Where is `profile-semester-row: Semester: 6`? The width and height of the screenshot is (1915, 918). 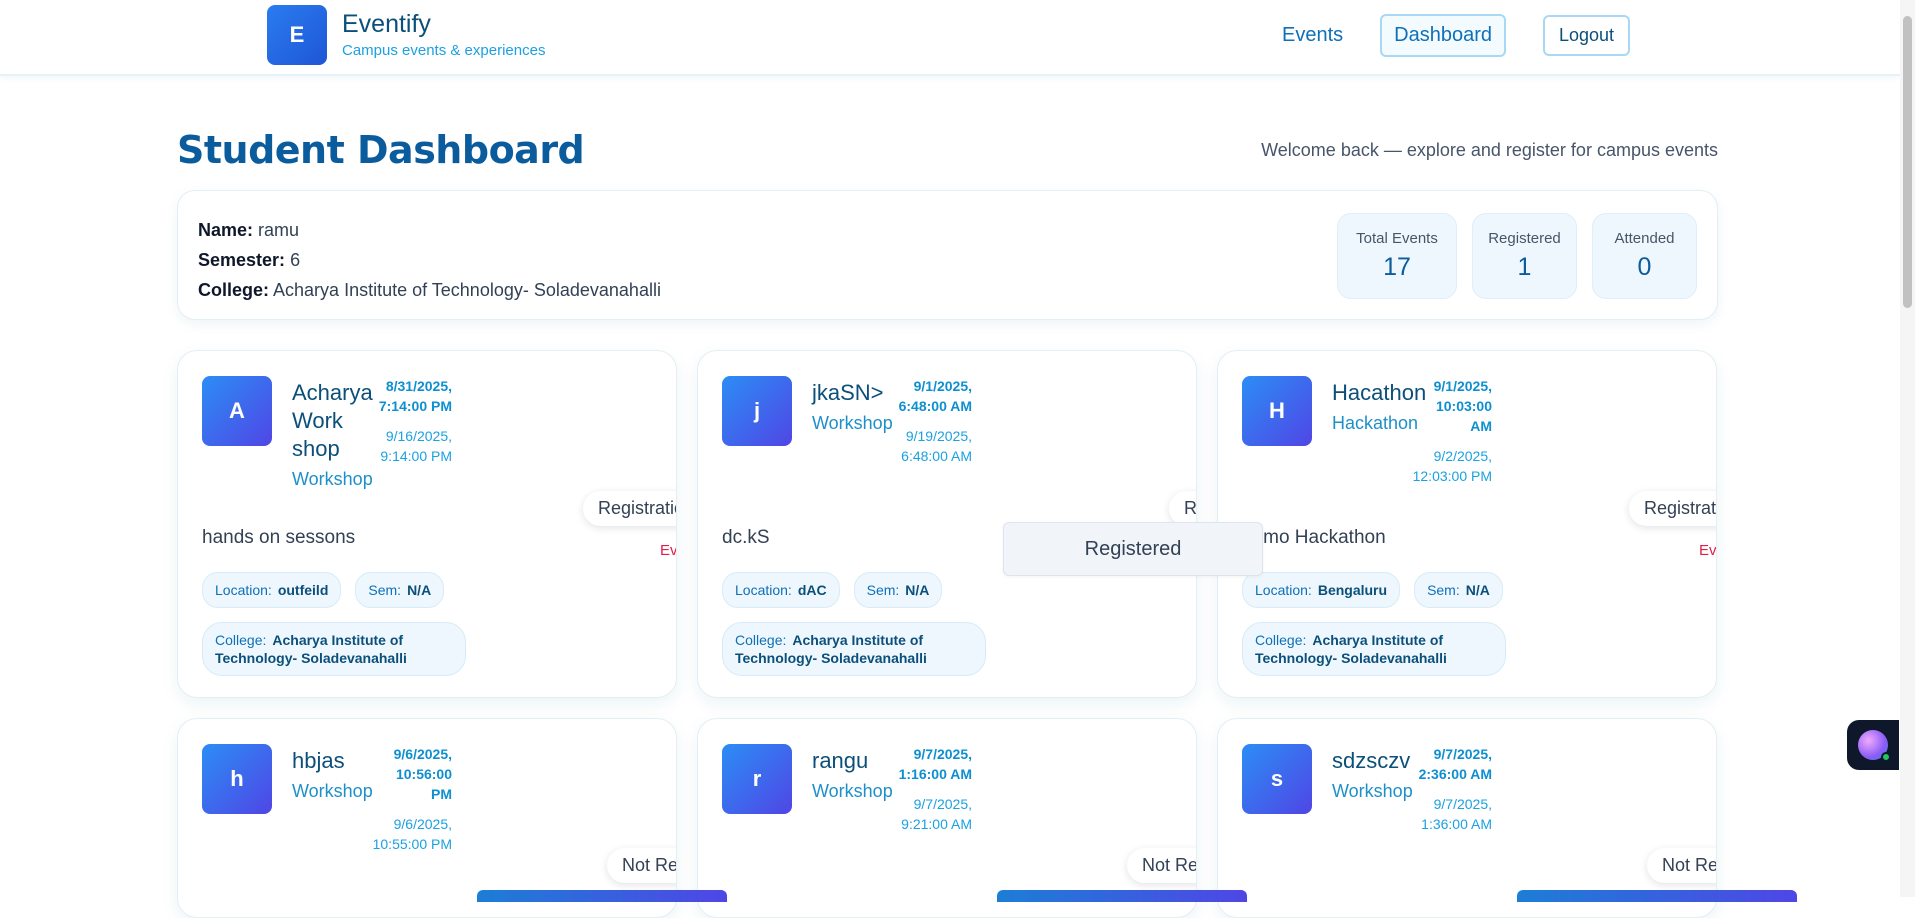 profile-semester-row: Semester: 6 is located at coordinates (429, 260).